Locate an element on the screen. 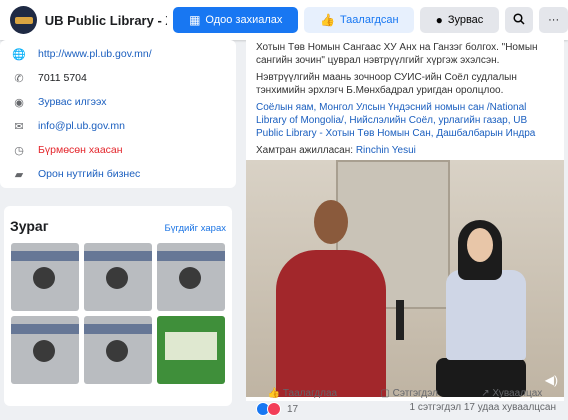 The height and width of the screenshot is (420, 568). category-link: Орон нутгийн бизнес is located at coordinates (89, 174).